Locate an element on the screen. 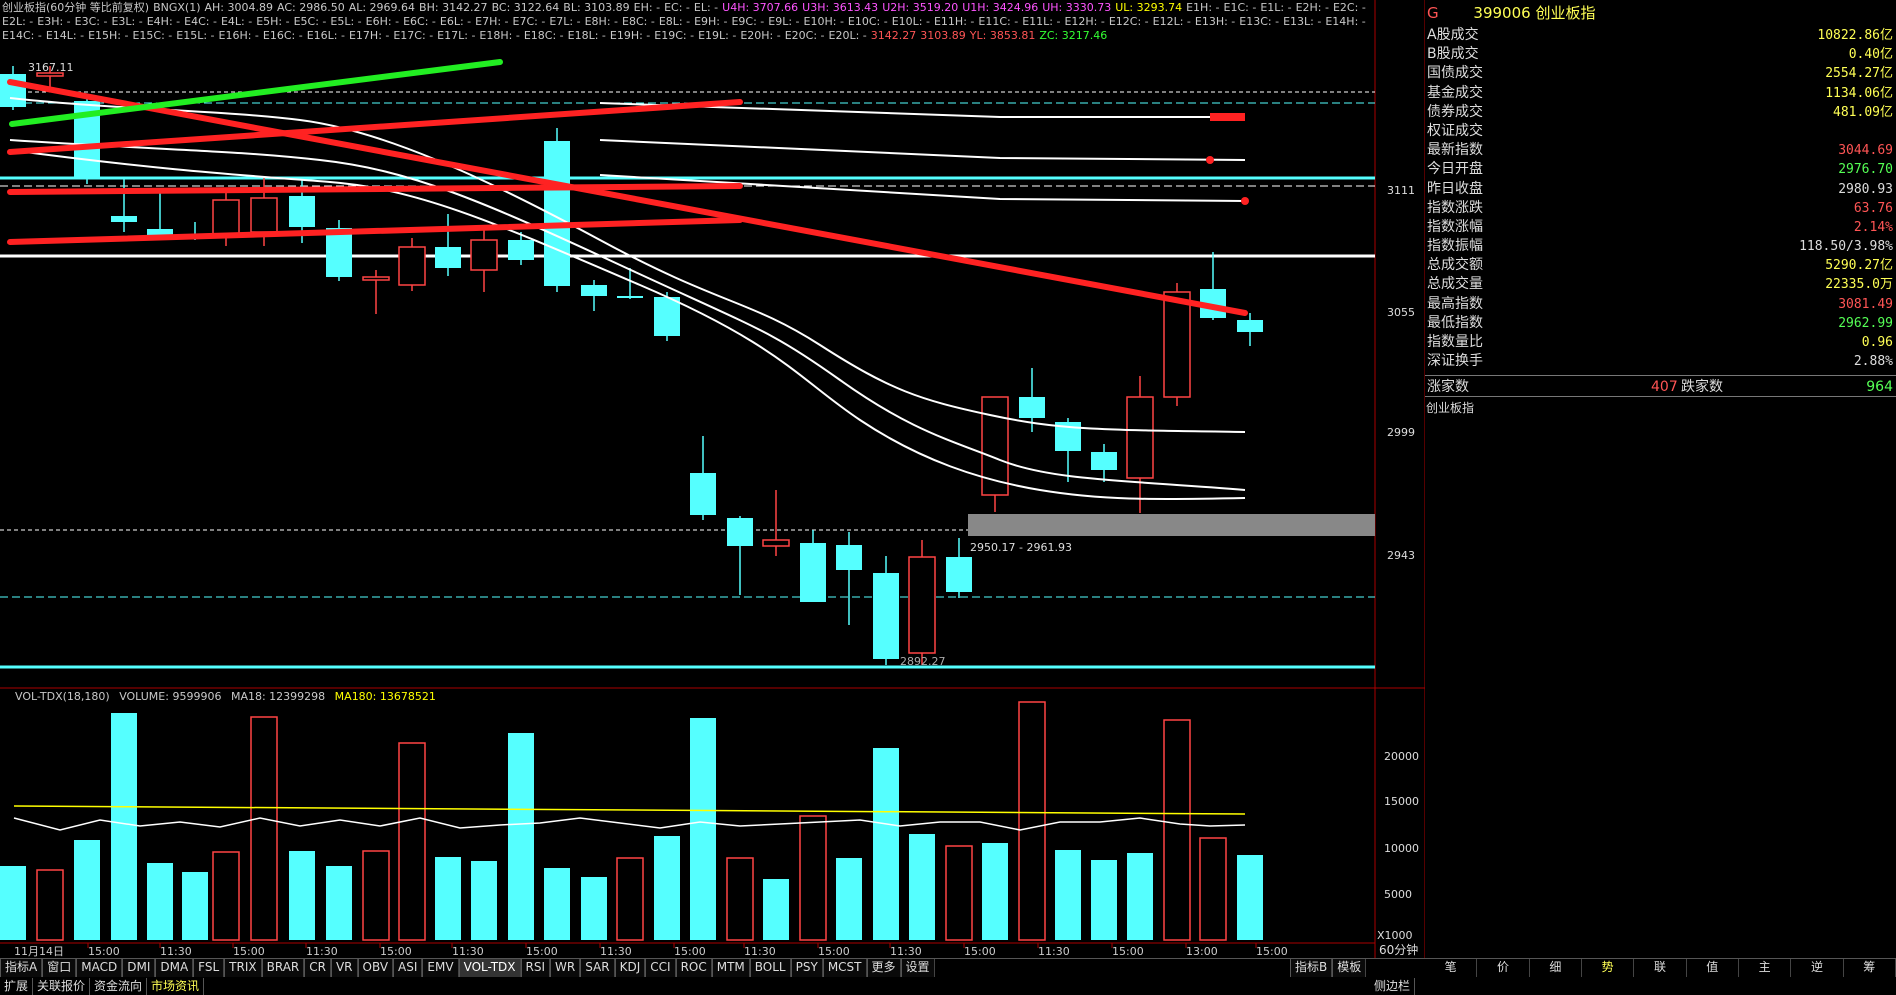 The image size is (1896, 995). footer-tab: 关联报价 is located at coordinates (62, 986).